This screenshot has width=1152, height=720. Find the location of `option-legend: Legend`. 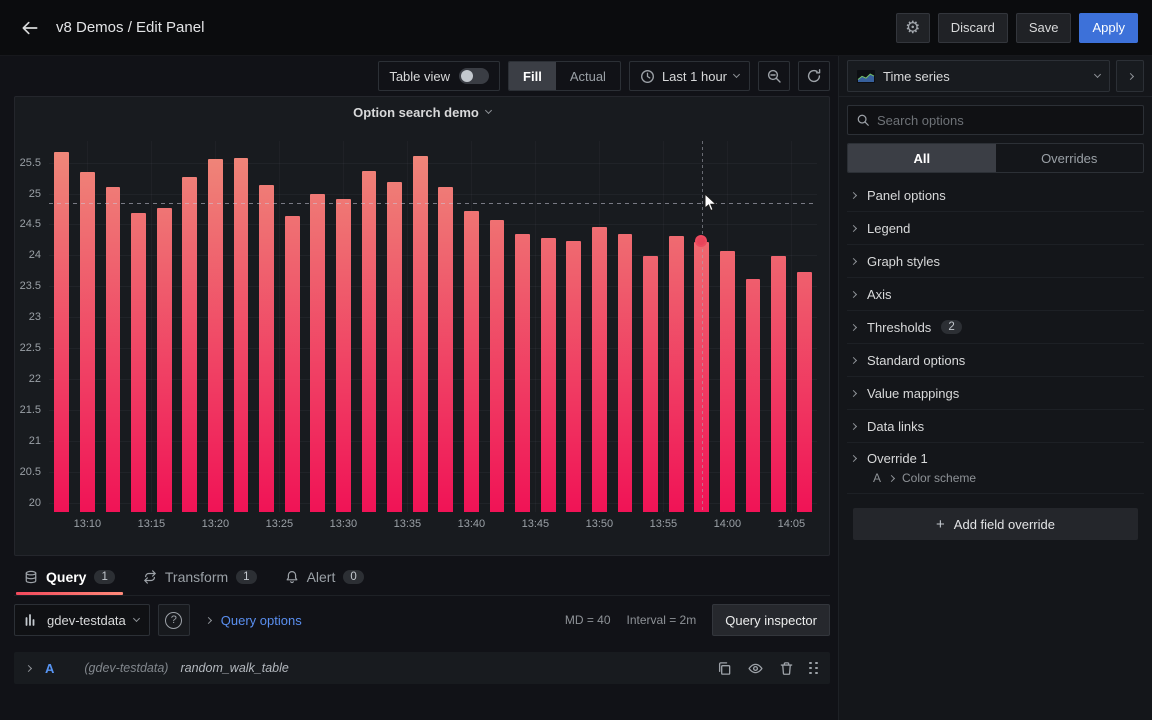

option-legend: Legend is located at coordinates (995, 228).